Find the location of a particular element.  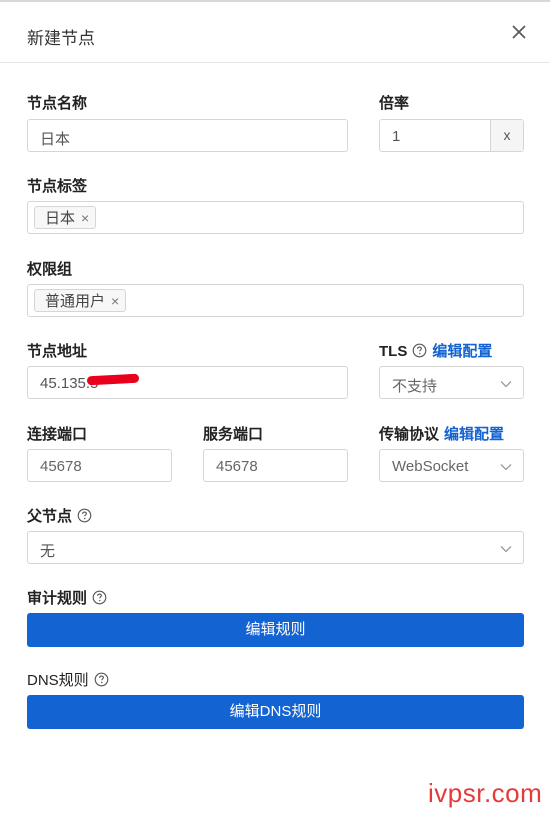

tls-edit-config-link: 编辑配置 is located at coordinates (462, 351).